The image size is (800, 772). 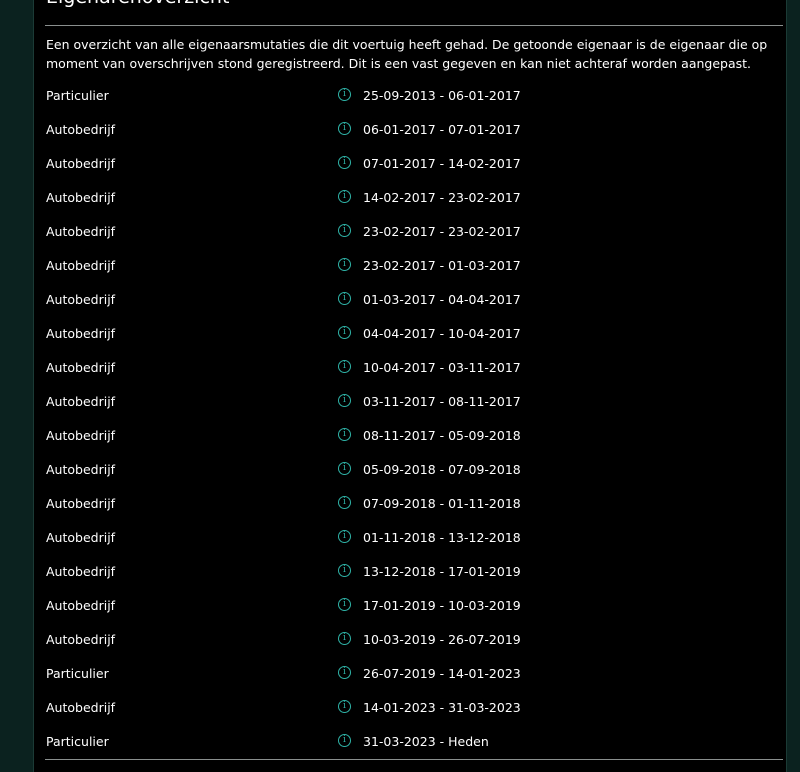 I want to click on owner-row: Autobedrijf i 10-04-2017 - 03-11-2017, so click(x=410, y=368).